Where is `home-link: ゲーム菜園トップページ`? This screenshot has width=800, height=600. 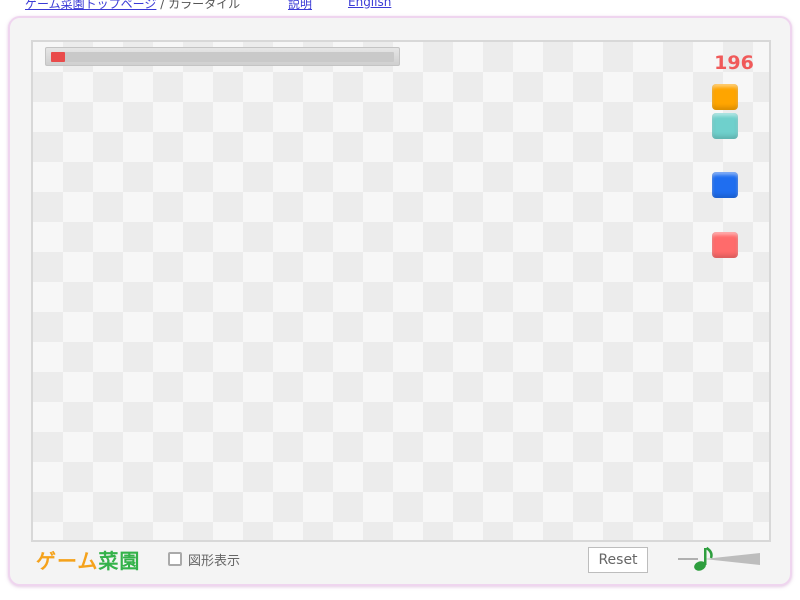
home-link: ゲーム菜園トップページ is located at coordinates (90, 5).